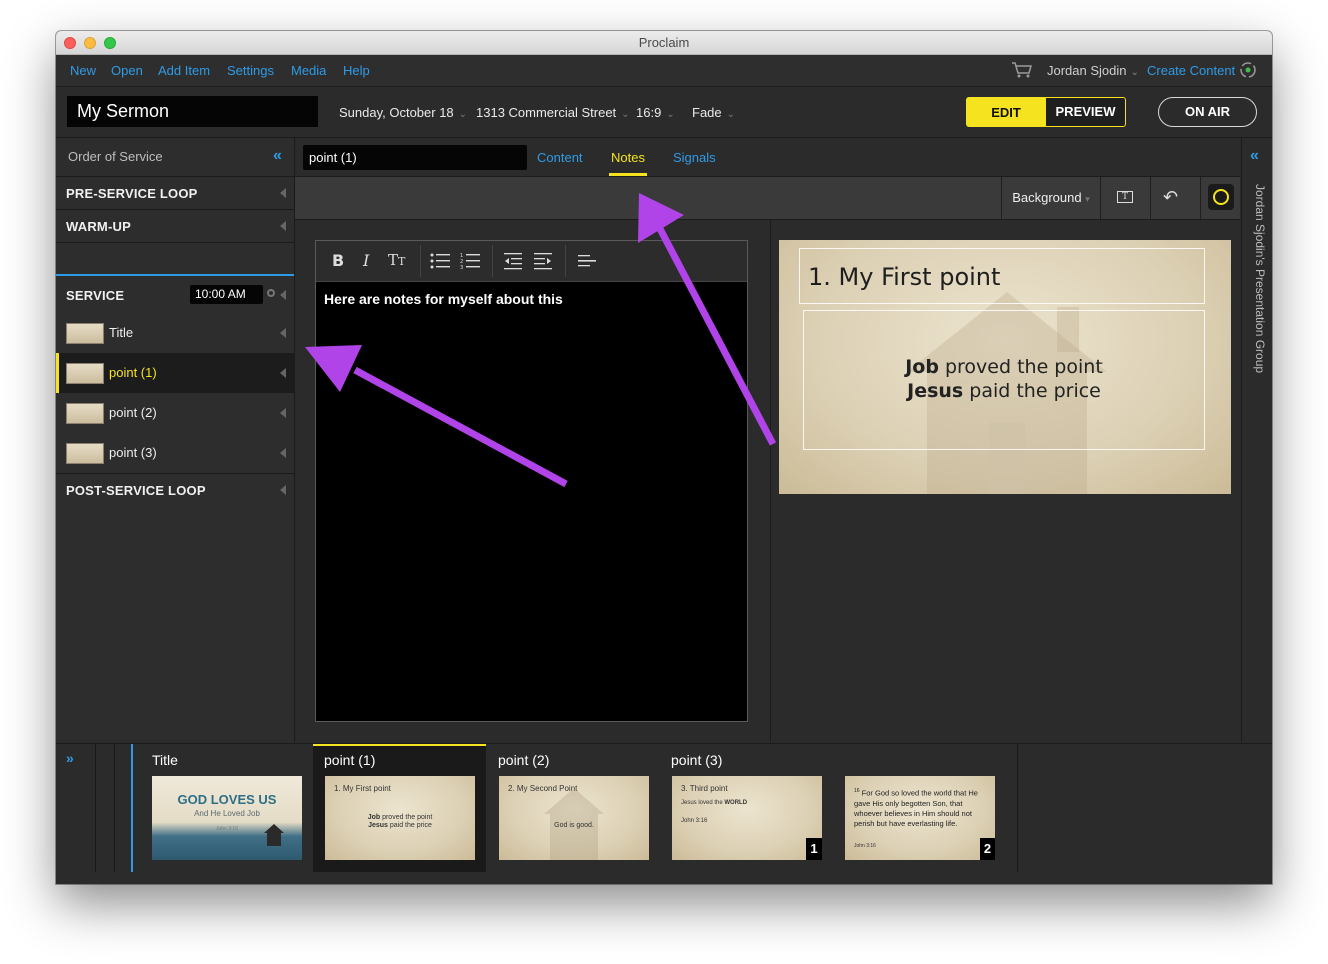 The width and height of the screenshot is (1328, 964). Describe the element at coordinates (175, 275) in the screenshot. I see `drop-indicator` at that location.